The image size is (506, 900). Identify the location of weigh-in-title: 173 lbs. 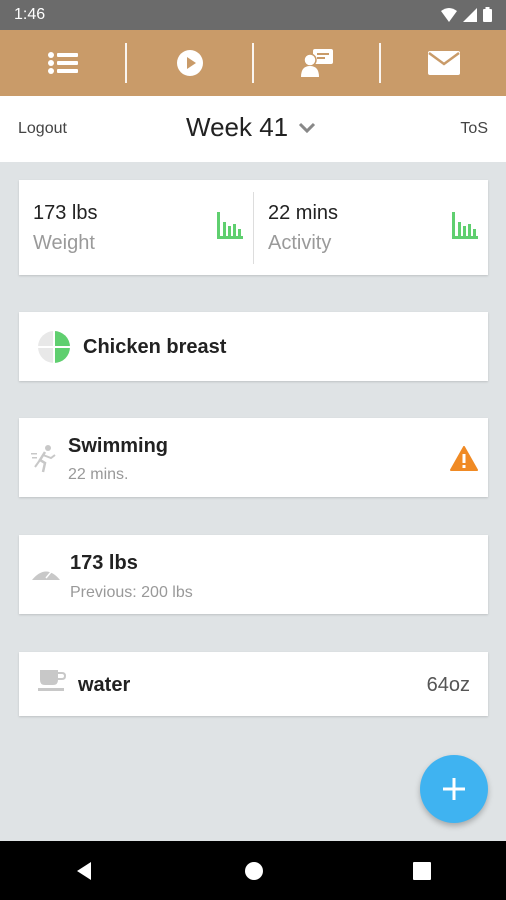
(104, 563).